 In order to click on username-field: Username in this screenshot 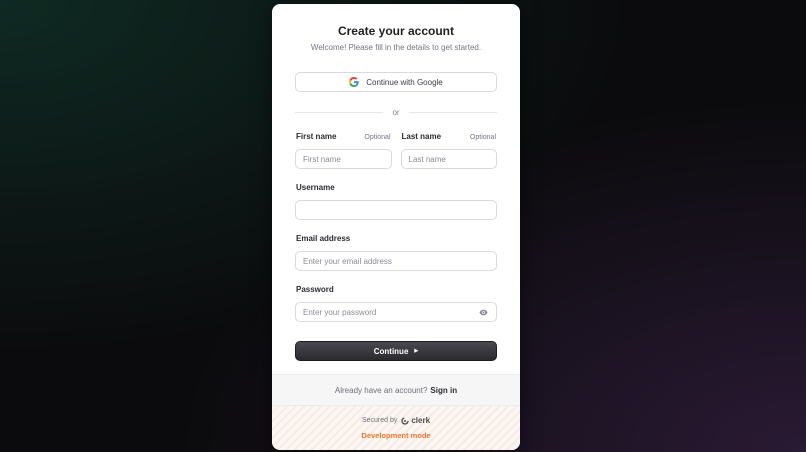, I will do `click(396, 201)`.